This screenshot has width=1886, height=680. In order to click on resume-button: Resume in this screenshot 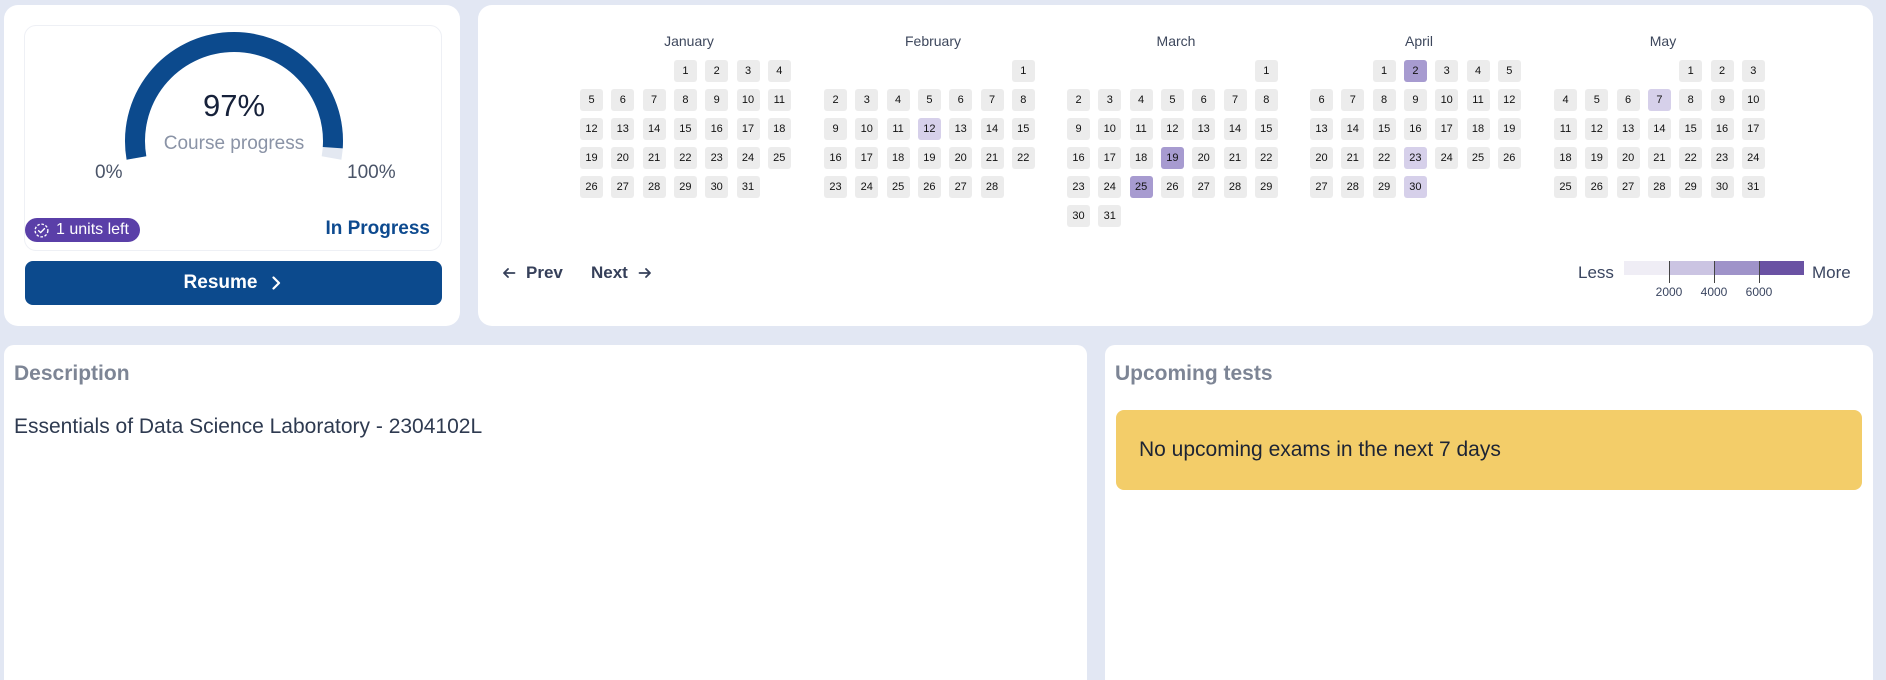, I will do `click(233, 283)`.